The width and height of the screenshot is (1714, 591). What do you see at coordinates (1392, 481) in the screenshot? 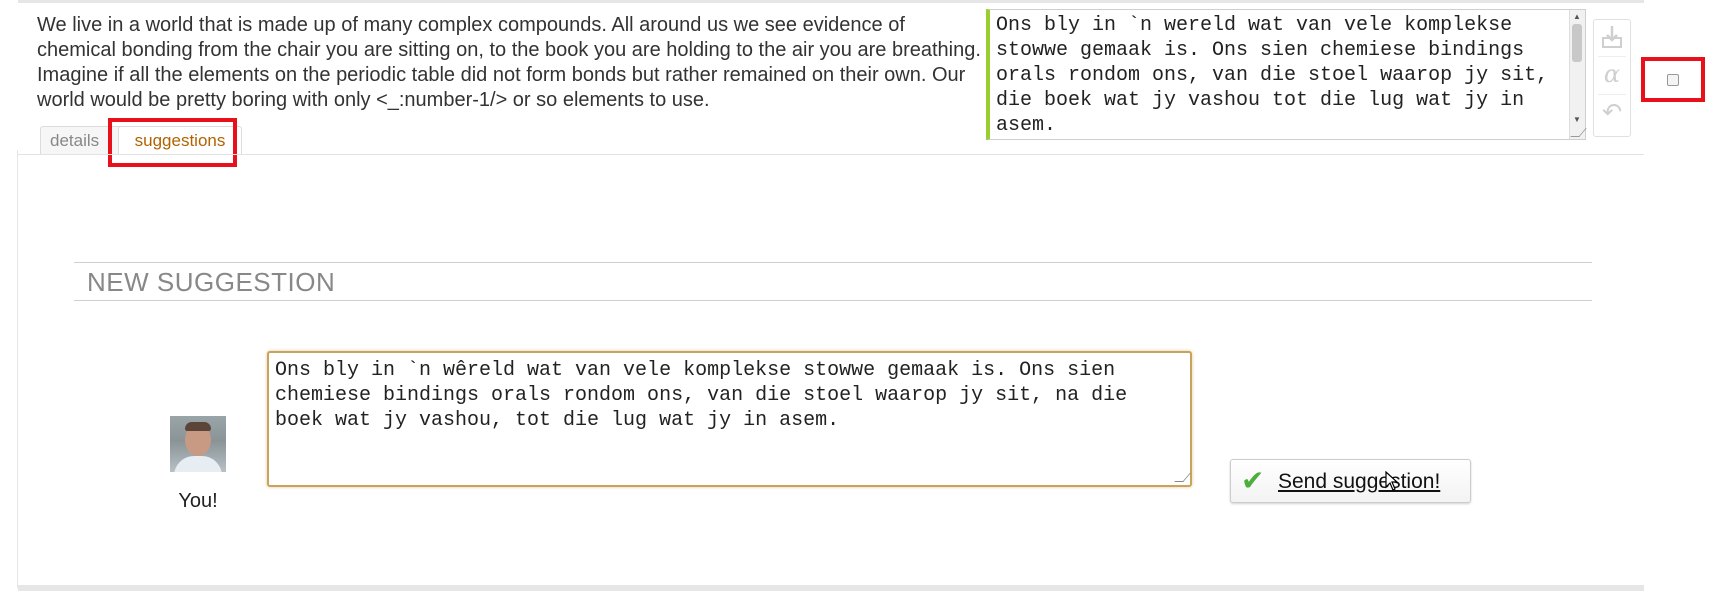
I see `mouse-cursor-icon` at bounding box center [1392, 481].